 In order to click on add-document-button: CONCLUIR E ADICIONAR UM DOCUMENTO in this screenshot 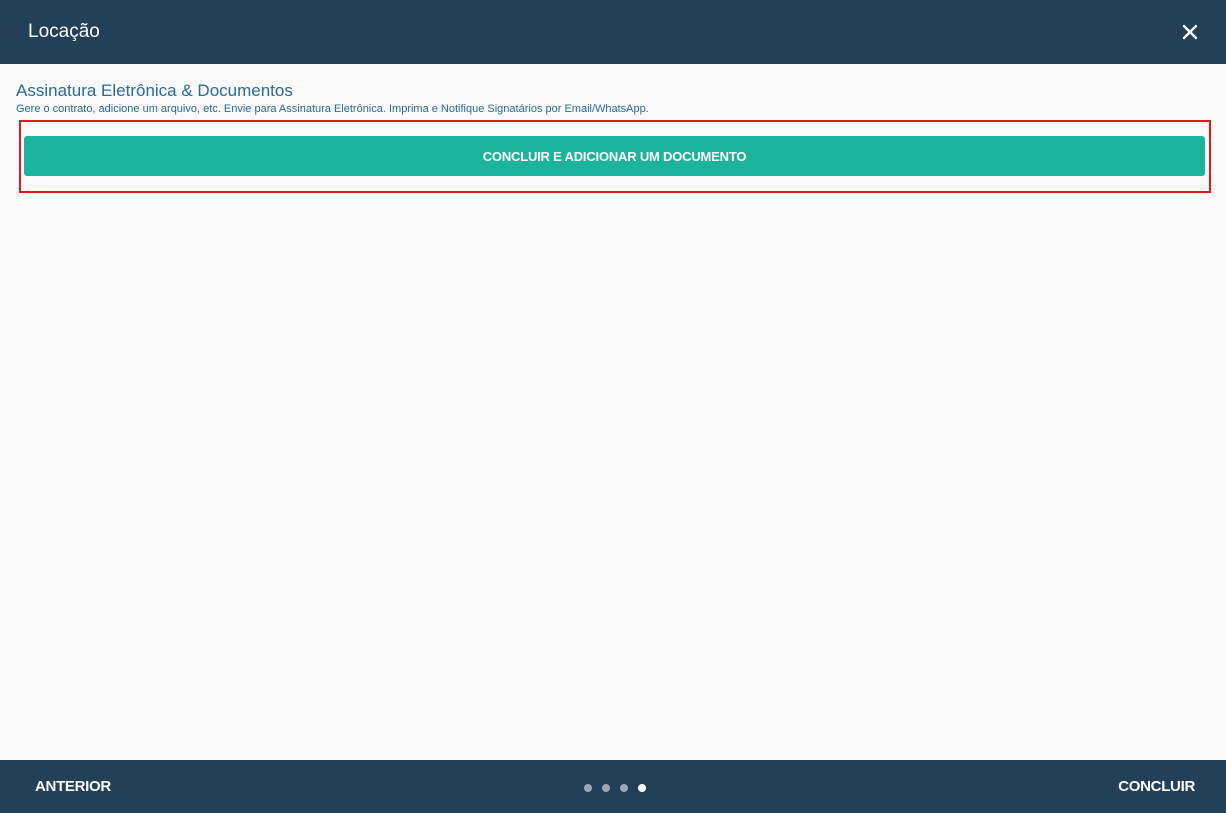, I will do `click(614, 156)`.